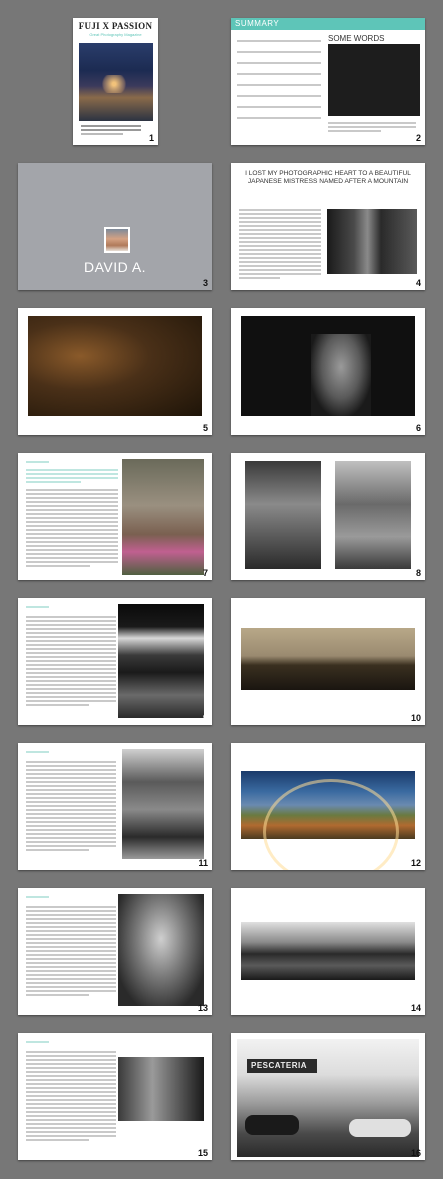  I want to click on page-thumbnail-5: 5, so click(115, 371).